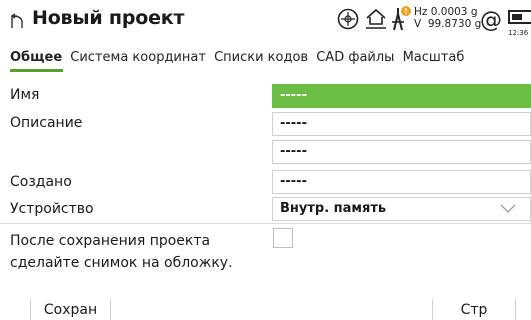  Describe the element at coordinates (25, 95) in the screenshot. I see `name-label: Имя` at that location.